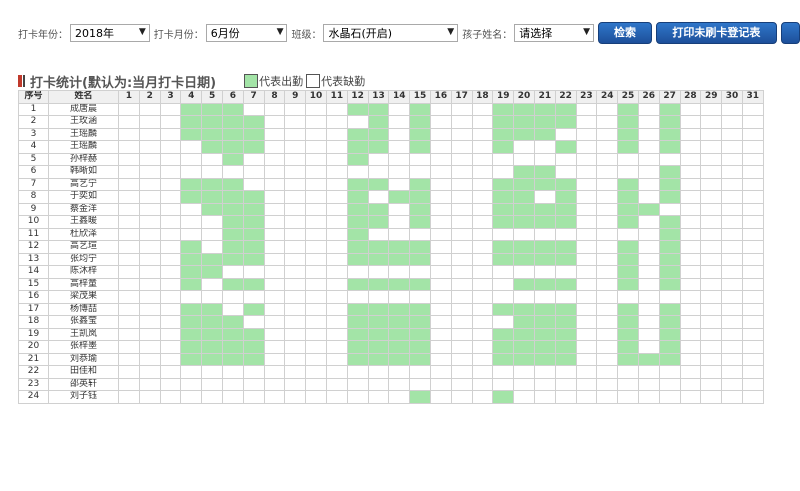 The width and height of the screenshot is (800, 491). I want to click on column-header-day-16: 16, so click(440, 97).